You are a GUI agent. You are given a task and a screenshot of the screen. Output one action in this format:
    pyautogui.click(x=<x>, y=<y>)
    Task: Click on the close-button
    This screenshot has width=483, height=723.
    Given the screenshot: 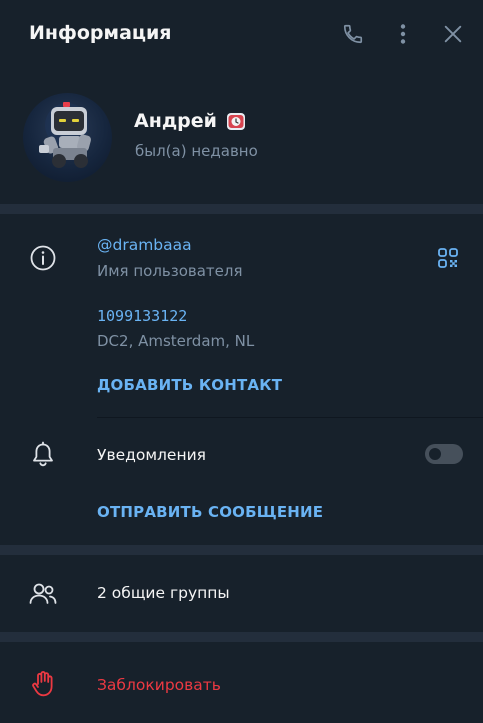 What is the action you would take?
    pyautogui.click(x=453, y=34)
    